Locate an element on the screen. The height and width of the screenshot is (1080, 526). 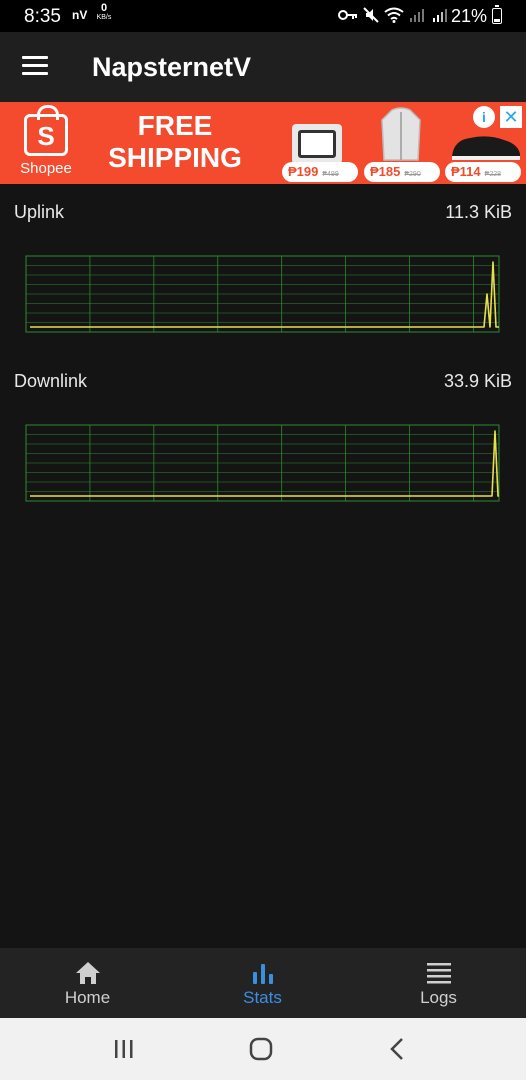
nav-home-label: Home is located at coordinates (87, 997).